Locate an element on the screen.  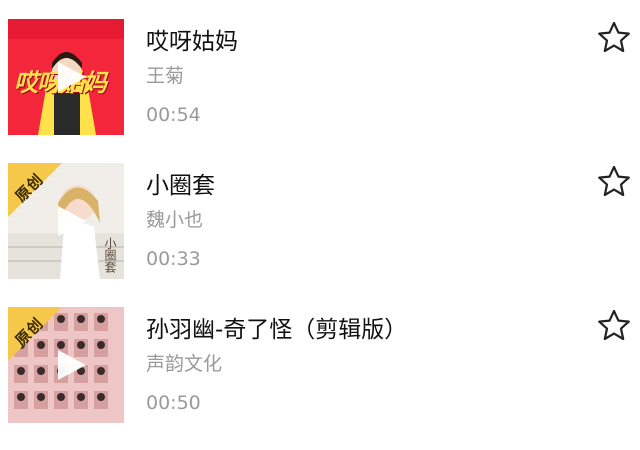
song-title: 小圈套 is located at coordinates (180, 183).